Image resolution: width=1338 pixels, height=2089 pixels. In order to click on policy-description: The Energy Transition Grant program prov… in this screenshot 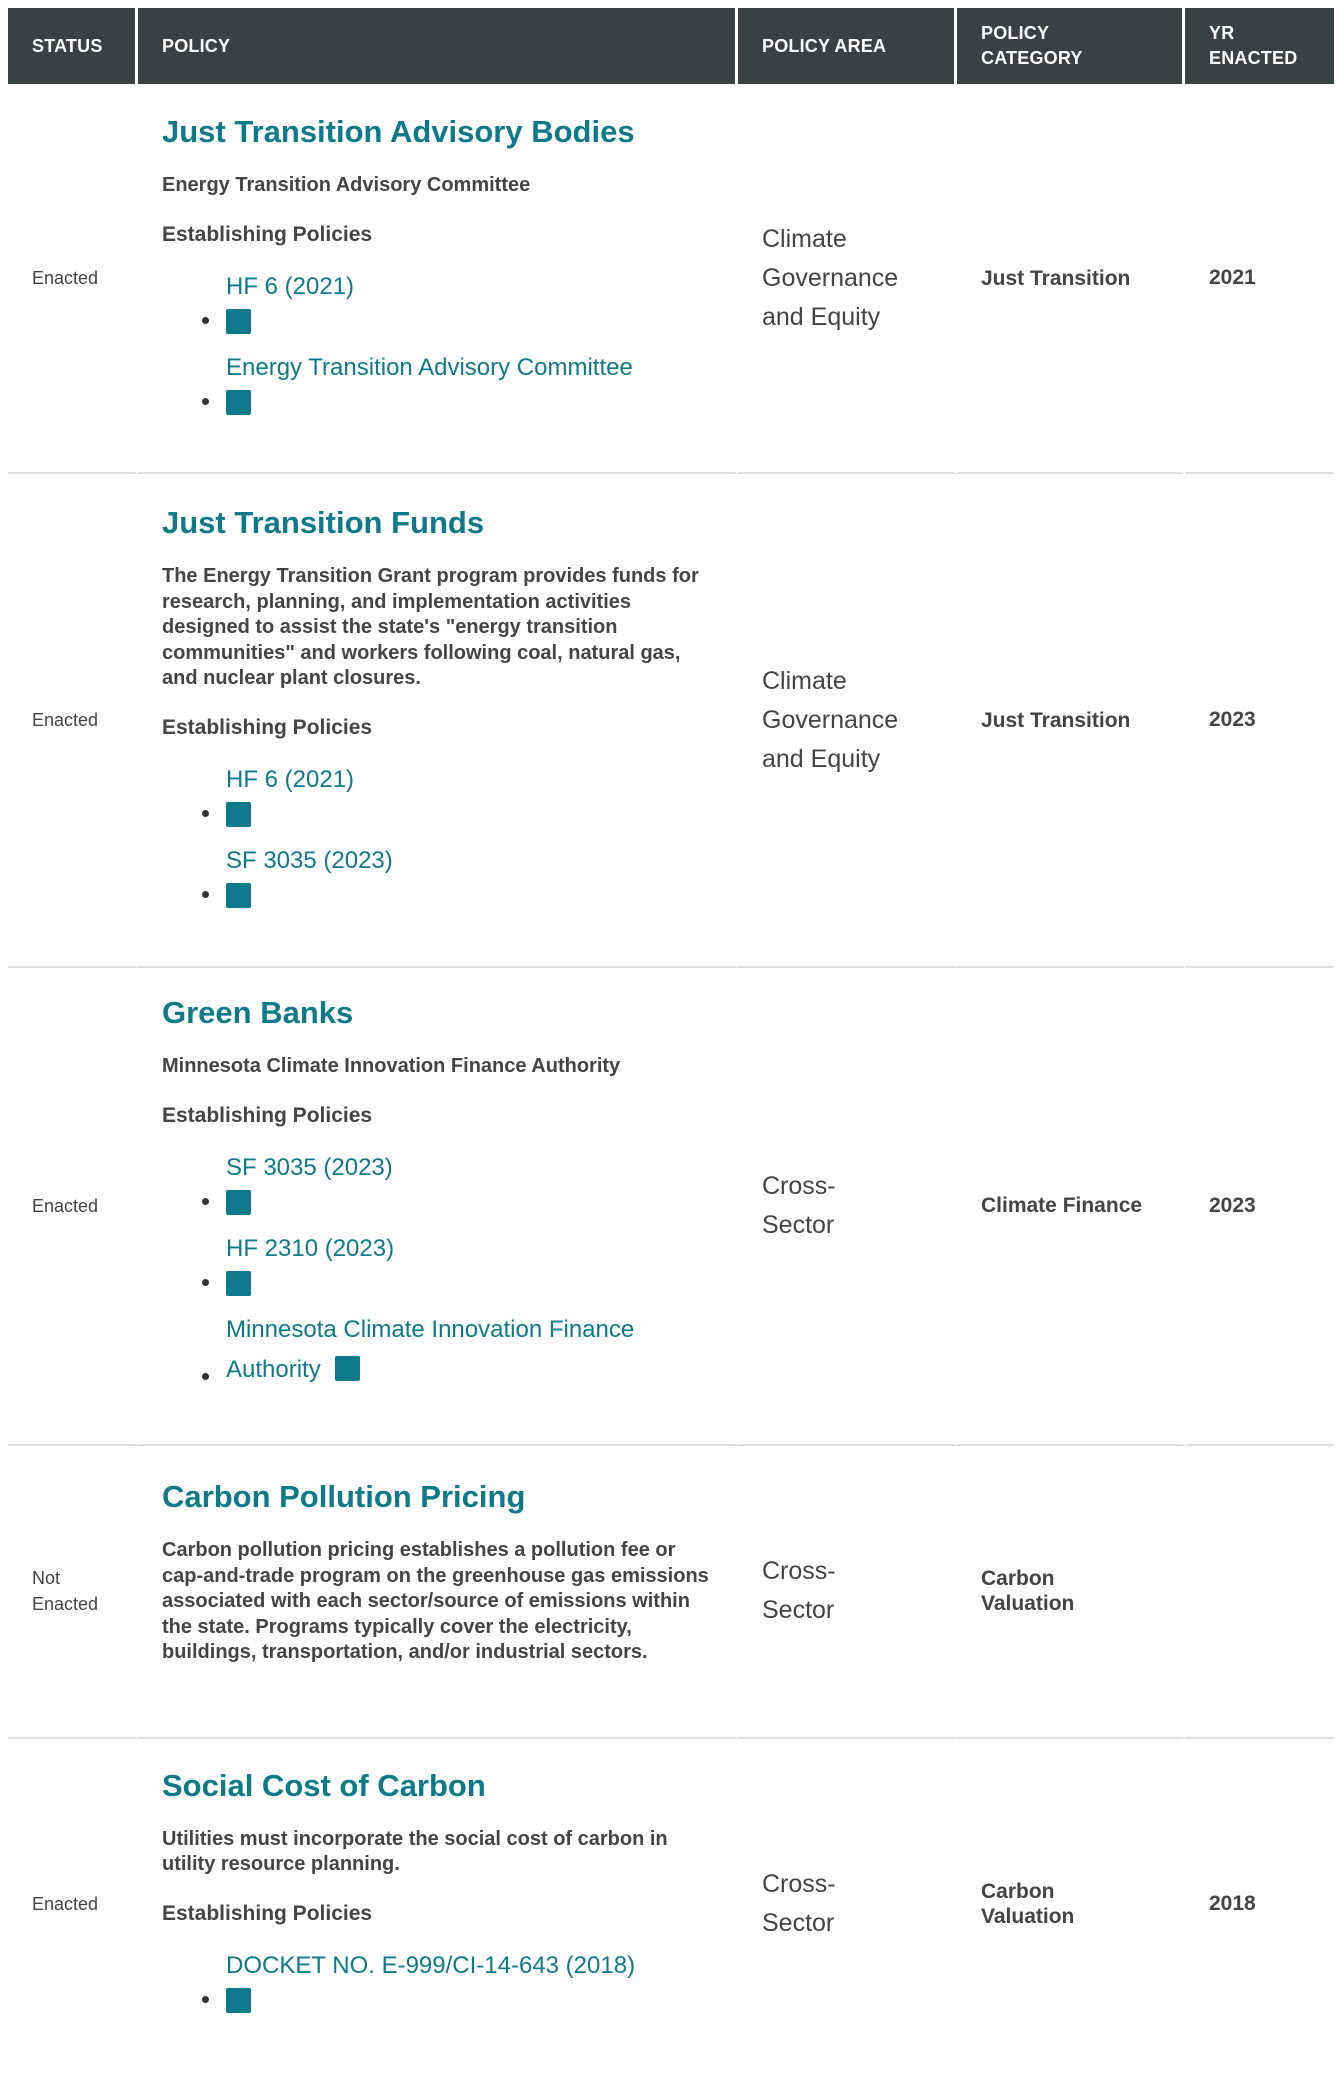, I will do `click(430, 627)`.